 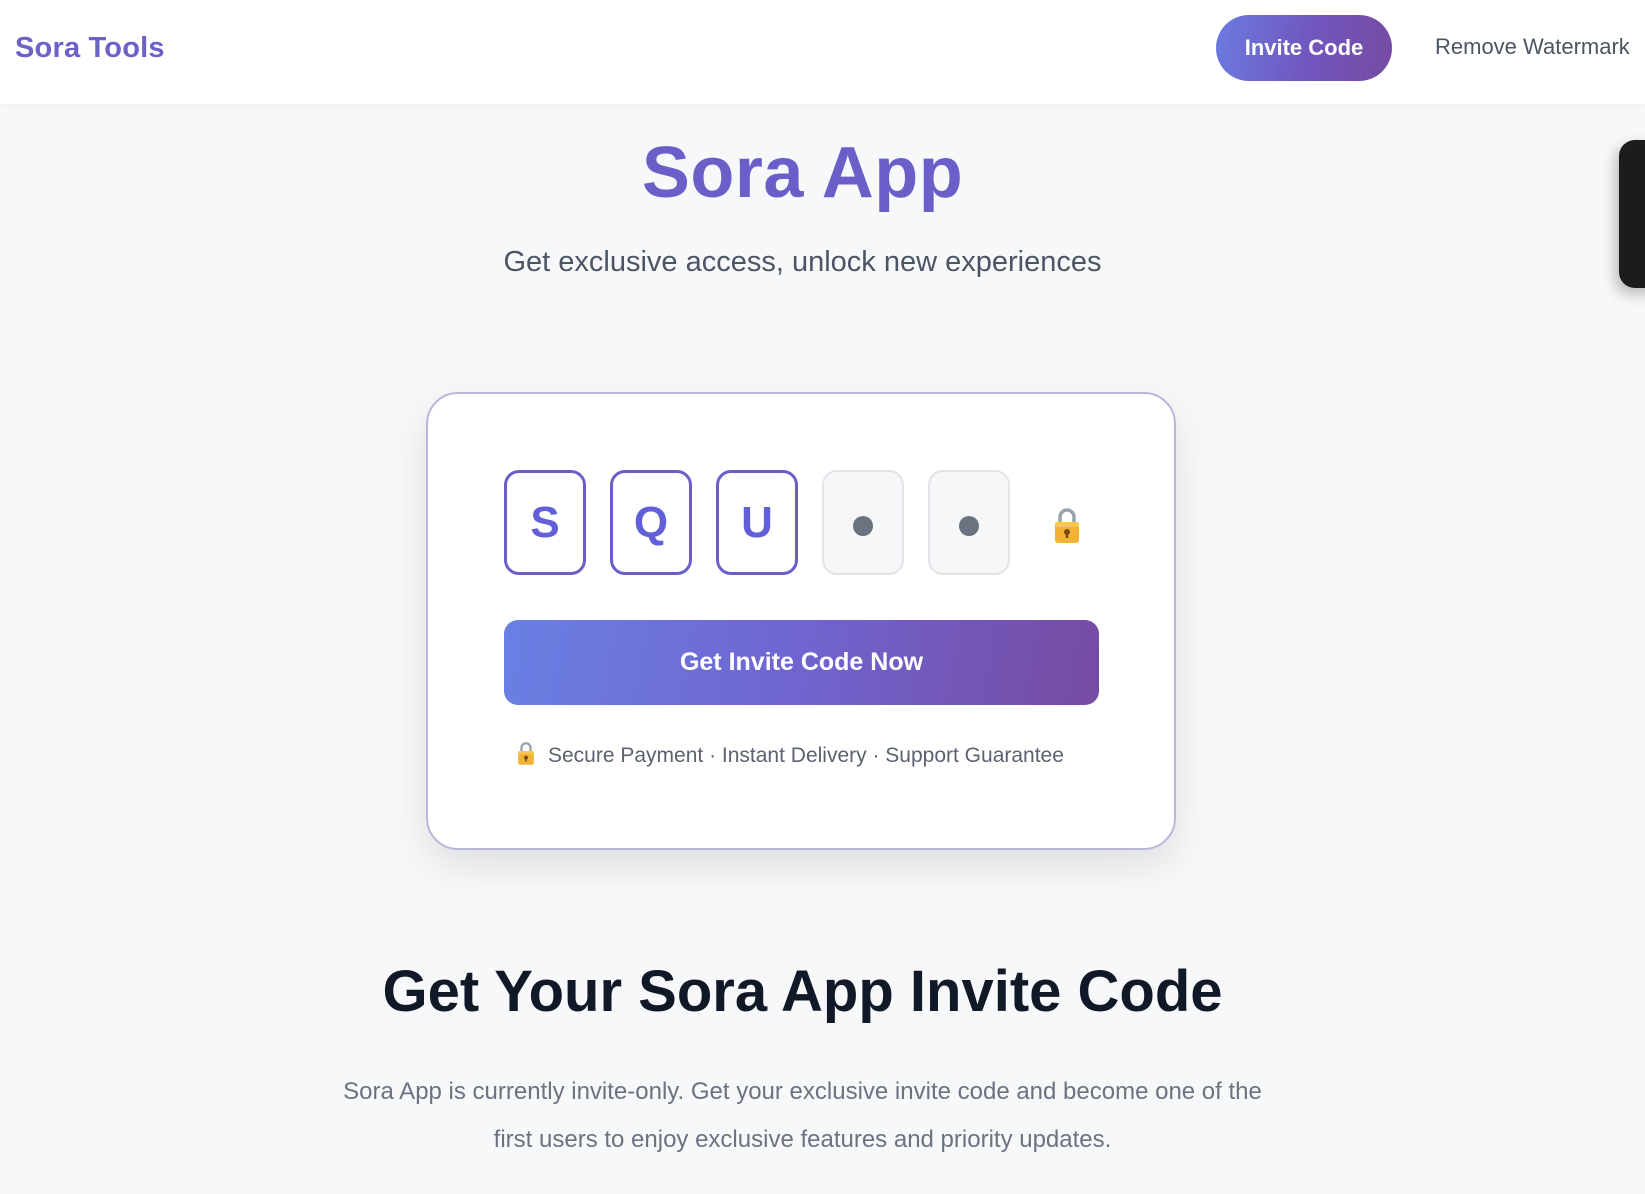 What do you see at coordinates (651, 522) in the screenshot?
I see `code-char-box: Q` at bounding box center [651, 522].